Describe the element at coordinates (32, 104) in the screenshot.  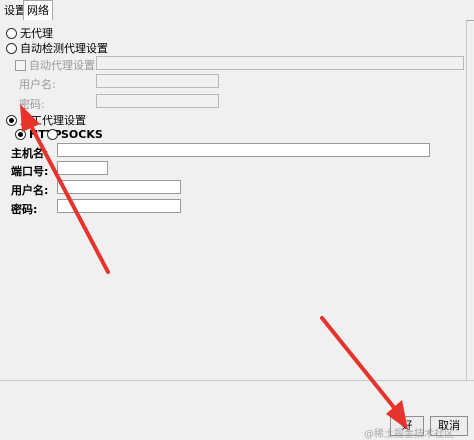
I see `auto-password-label: 密码:` at that location.